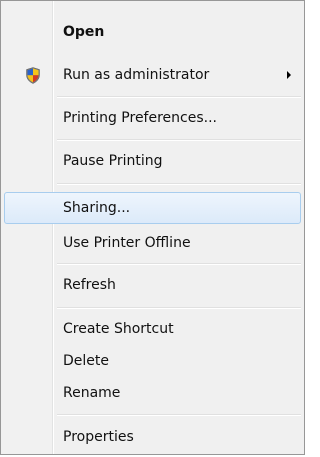 This screenshot has height=457, width=320. I want to click on menu-item-label: Create Shortcut, so click(118, 329).